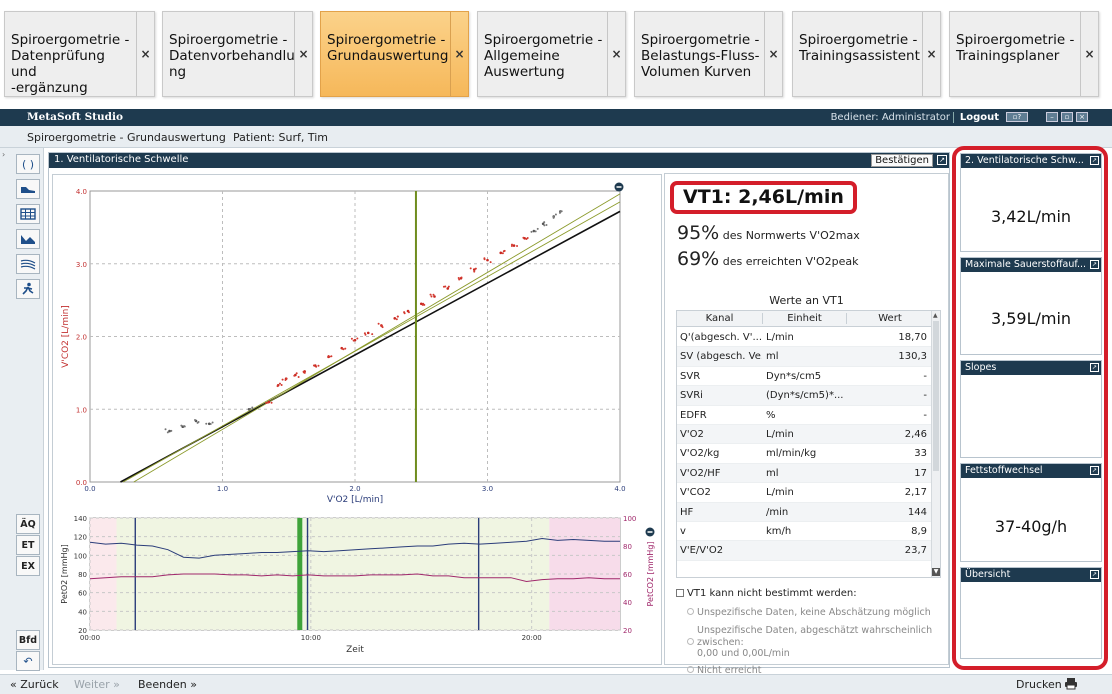 This screenshot has width=1112, height=694. I want to click on next-button: Weiter », so click(97, 684).